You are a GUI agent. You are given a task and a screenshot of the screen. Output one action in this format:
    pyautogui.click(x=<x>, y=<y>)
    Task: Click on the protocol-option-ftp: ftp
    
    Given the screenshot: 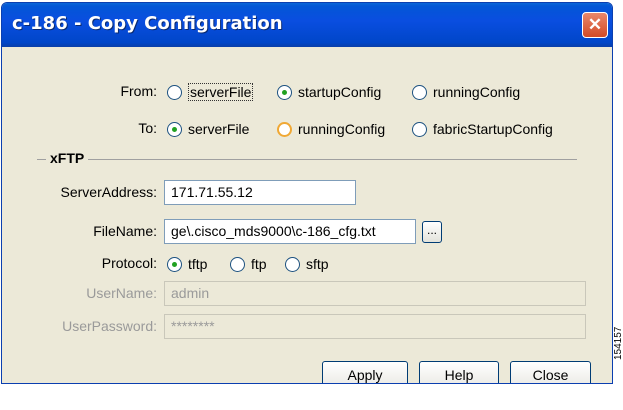 What is the action you would take?
    pyautogui.click(x=248, y=264)
    